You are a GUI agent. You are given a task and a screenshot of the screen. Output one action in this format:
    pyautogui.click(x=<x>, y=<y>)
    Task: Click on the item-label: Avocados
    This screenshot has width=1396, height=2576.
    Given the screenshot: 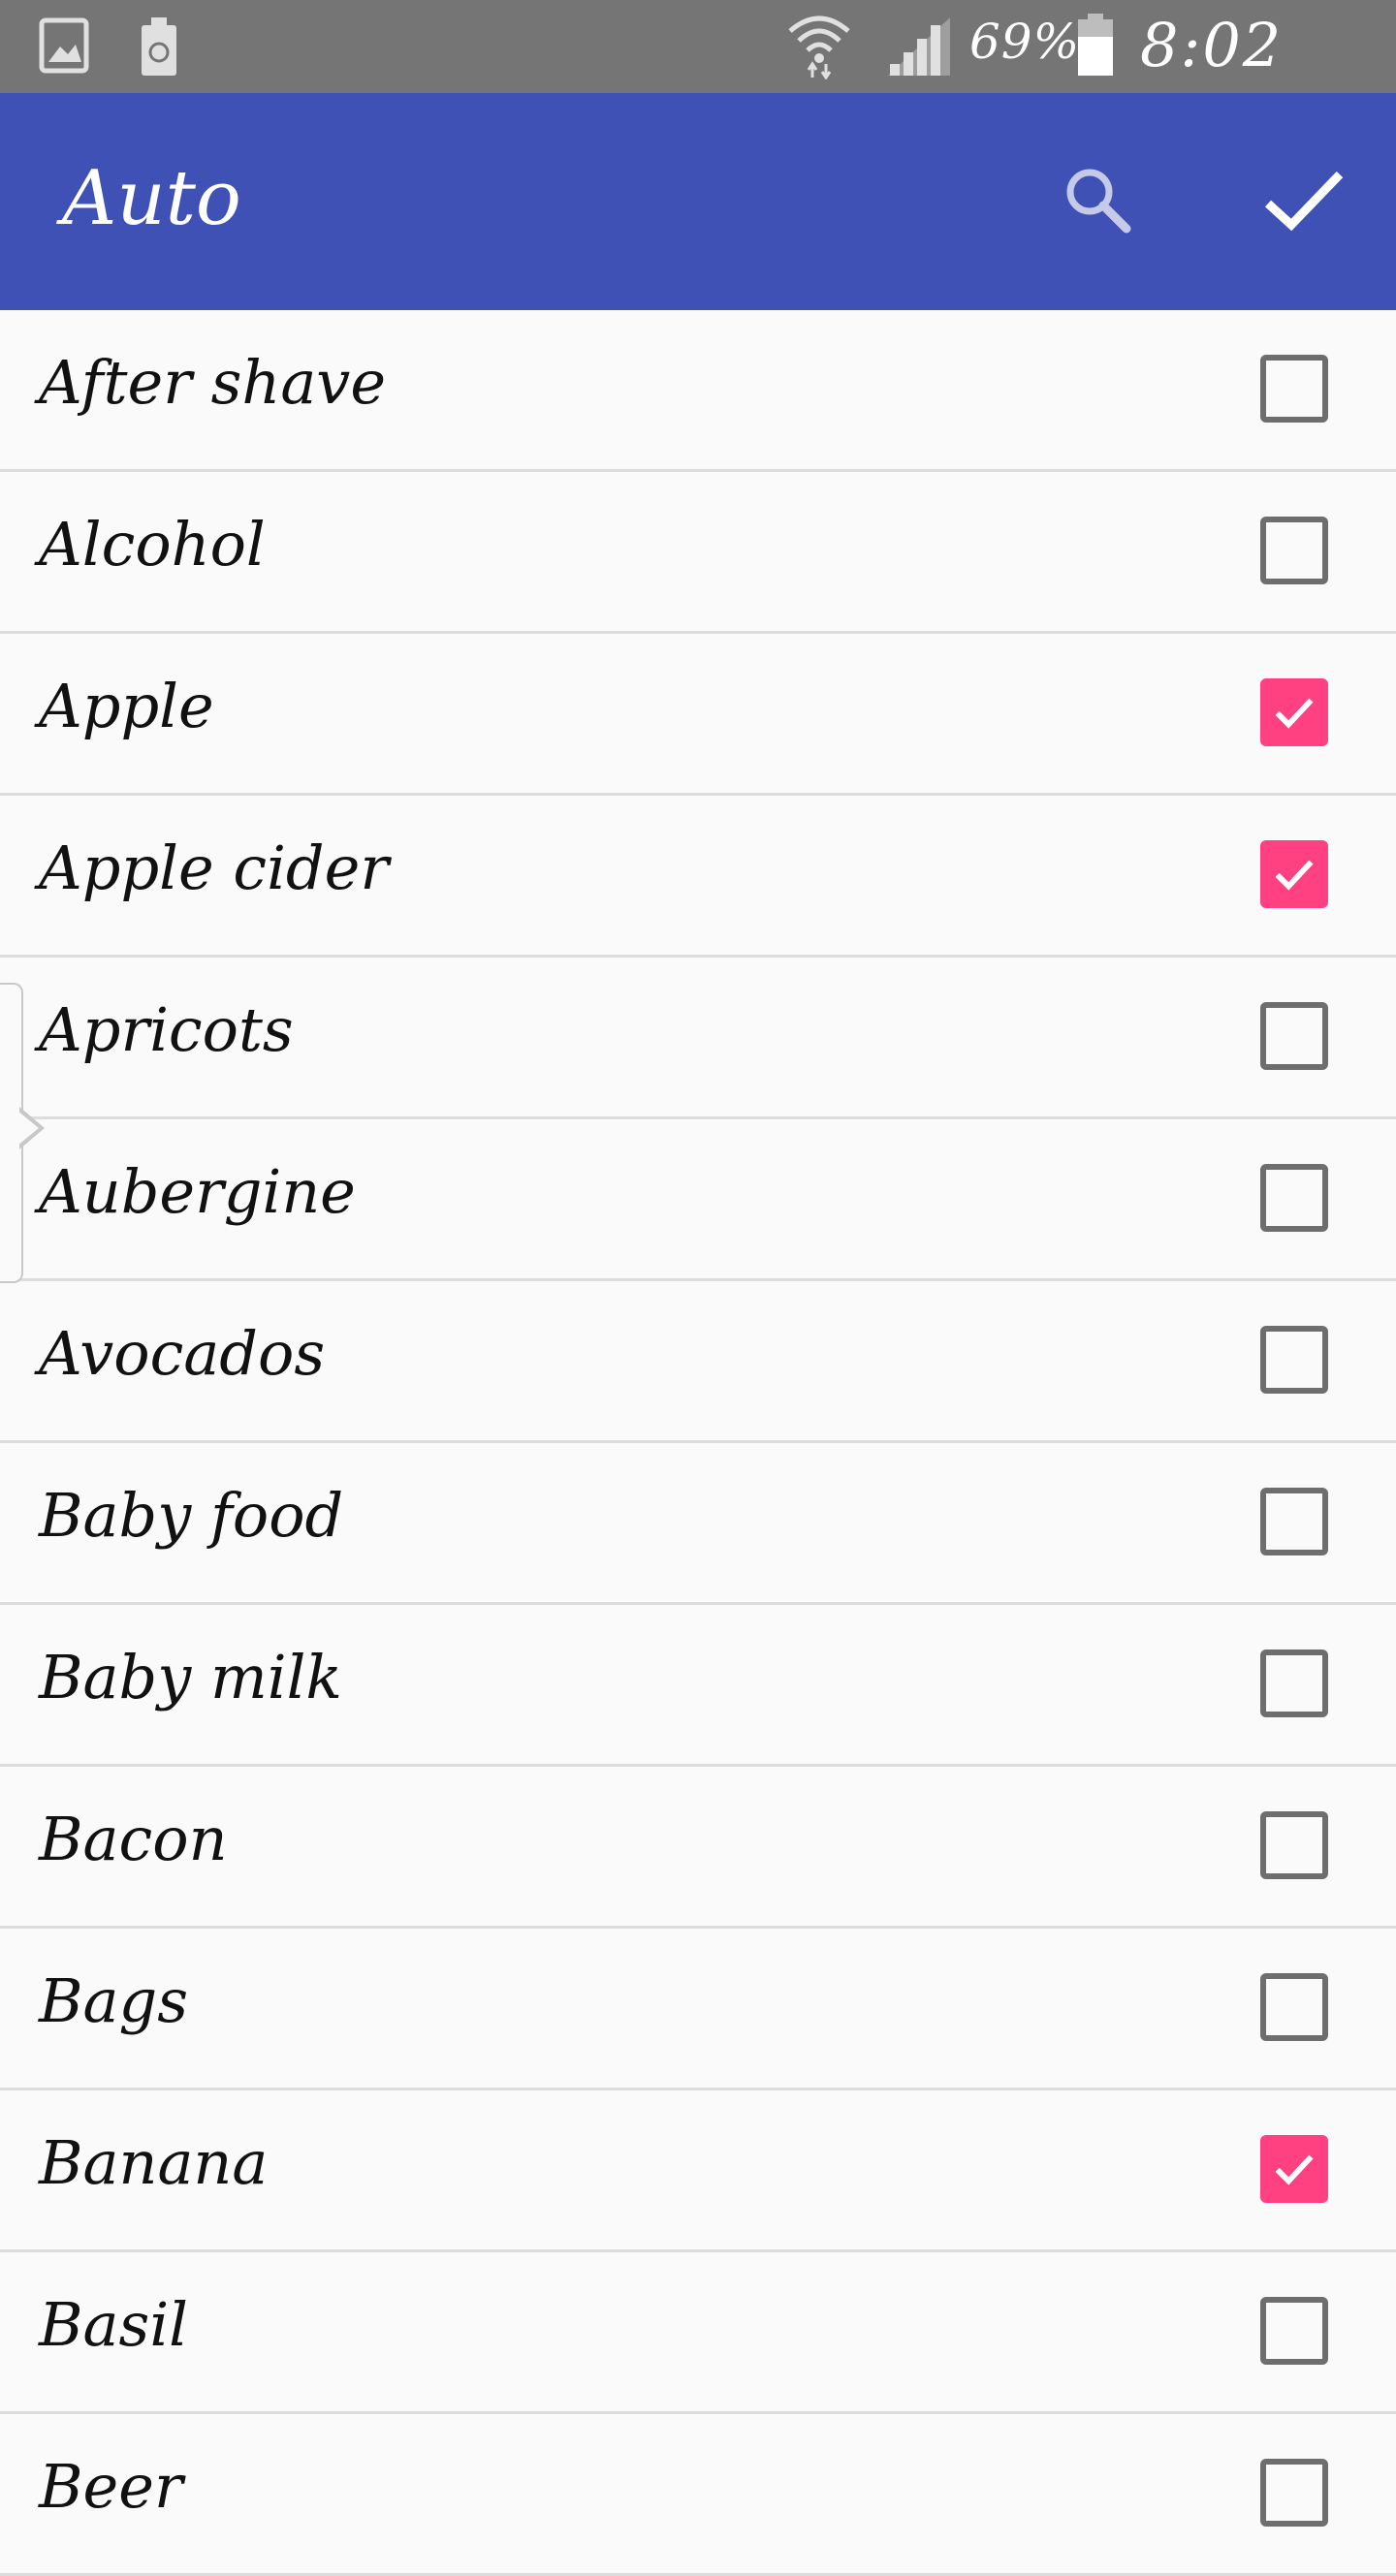 What is the action you would take?
    pyautogui.click(x=182, y=1353)
    